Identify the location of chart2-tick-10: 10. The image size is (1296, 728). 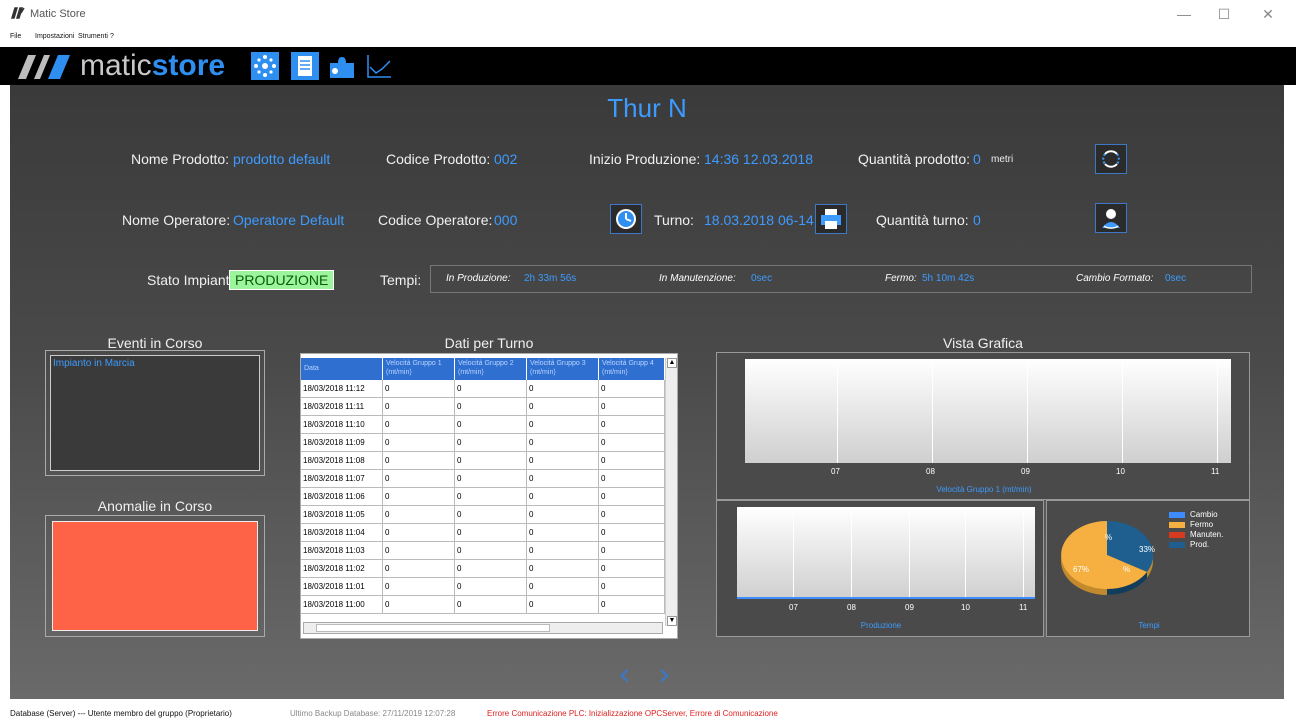
(965, 607).